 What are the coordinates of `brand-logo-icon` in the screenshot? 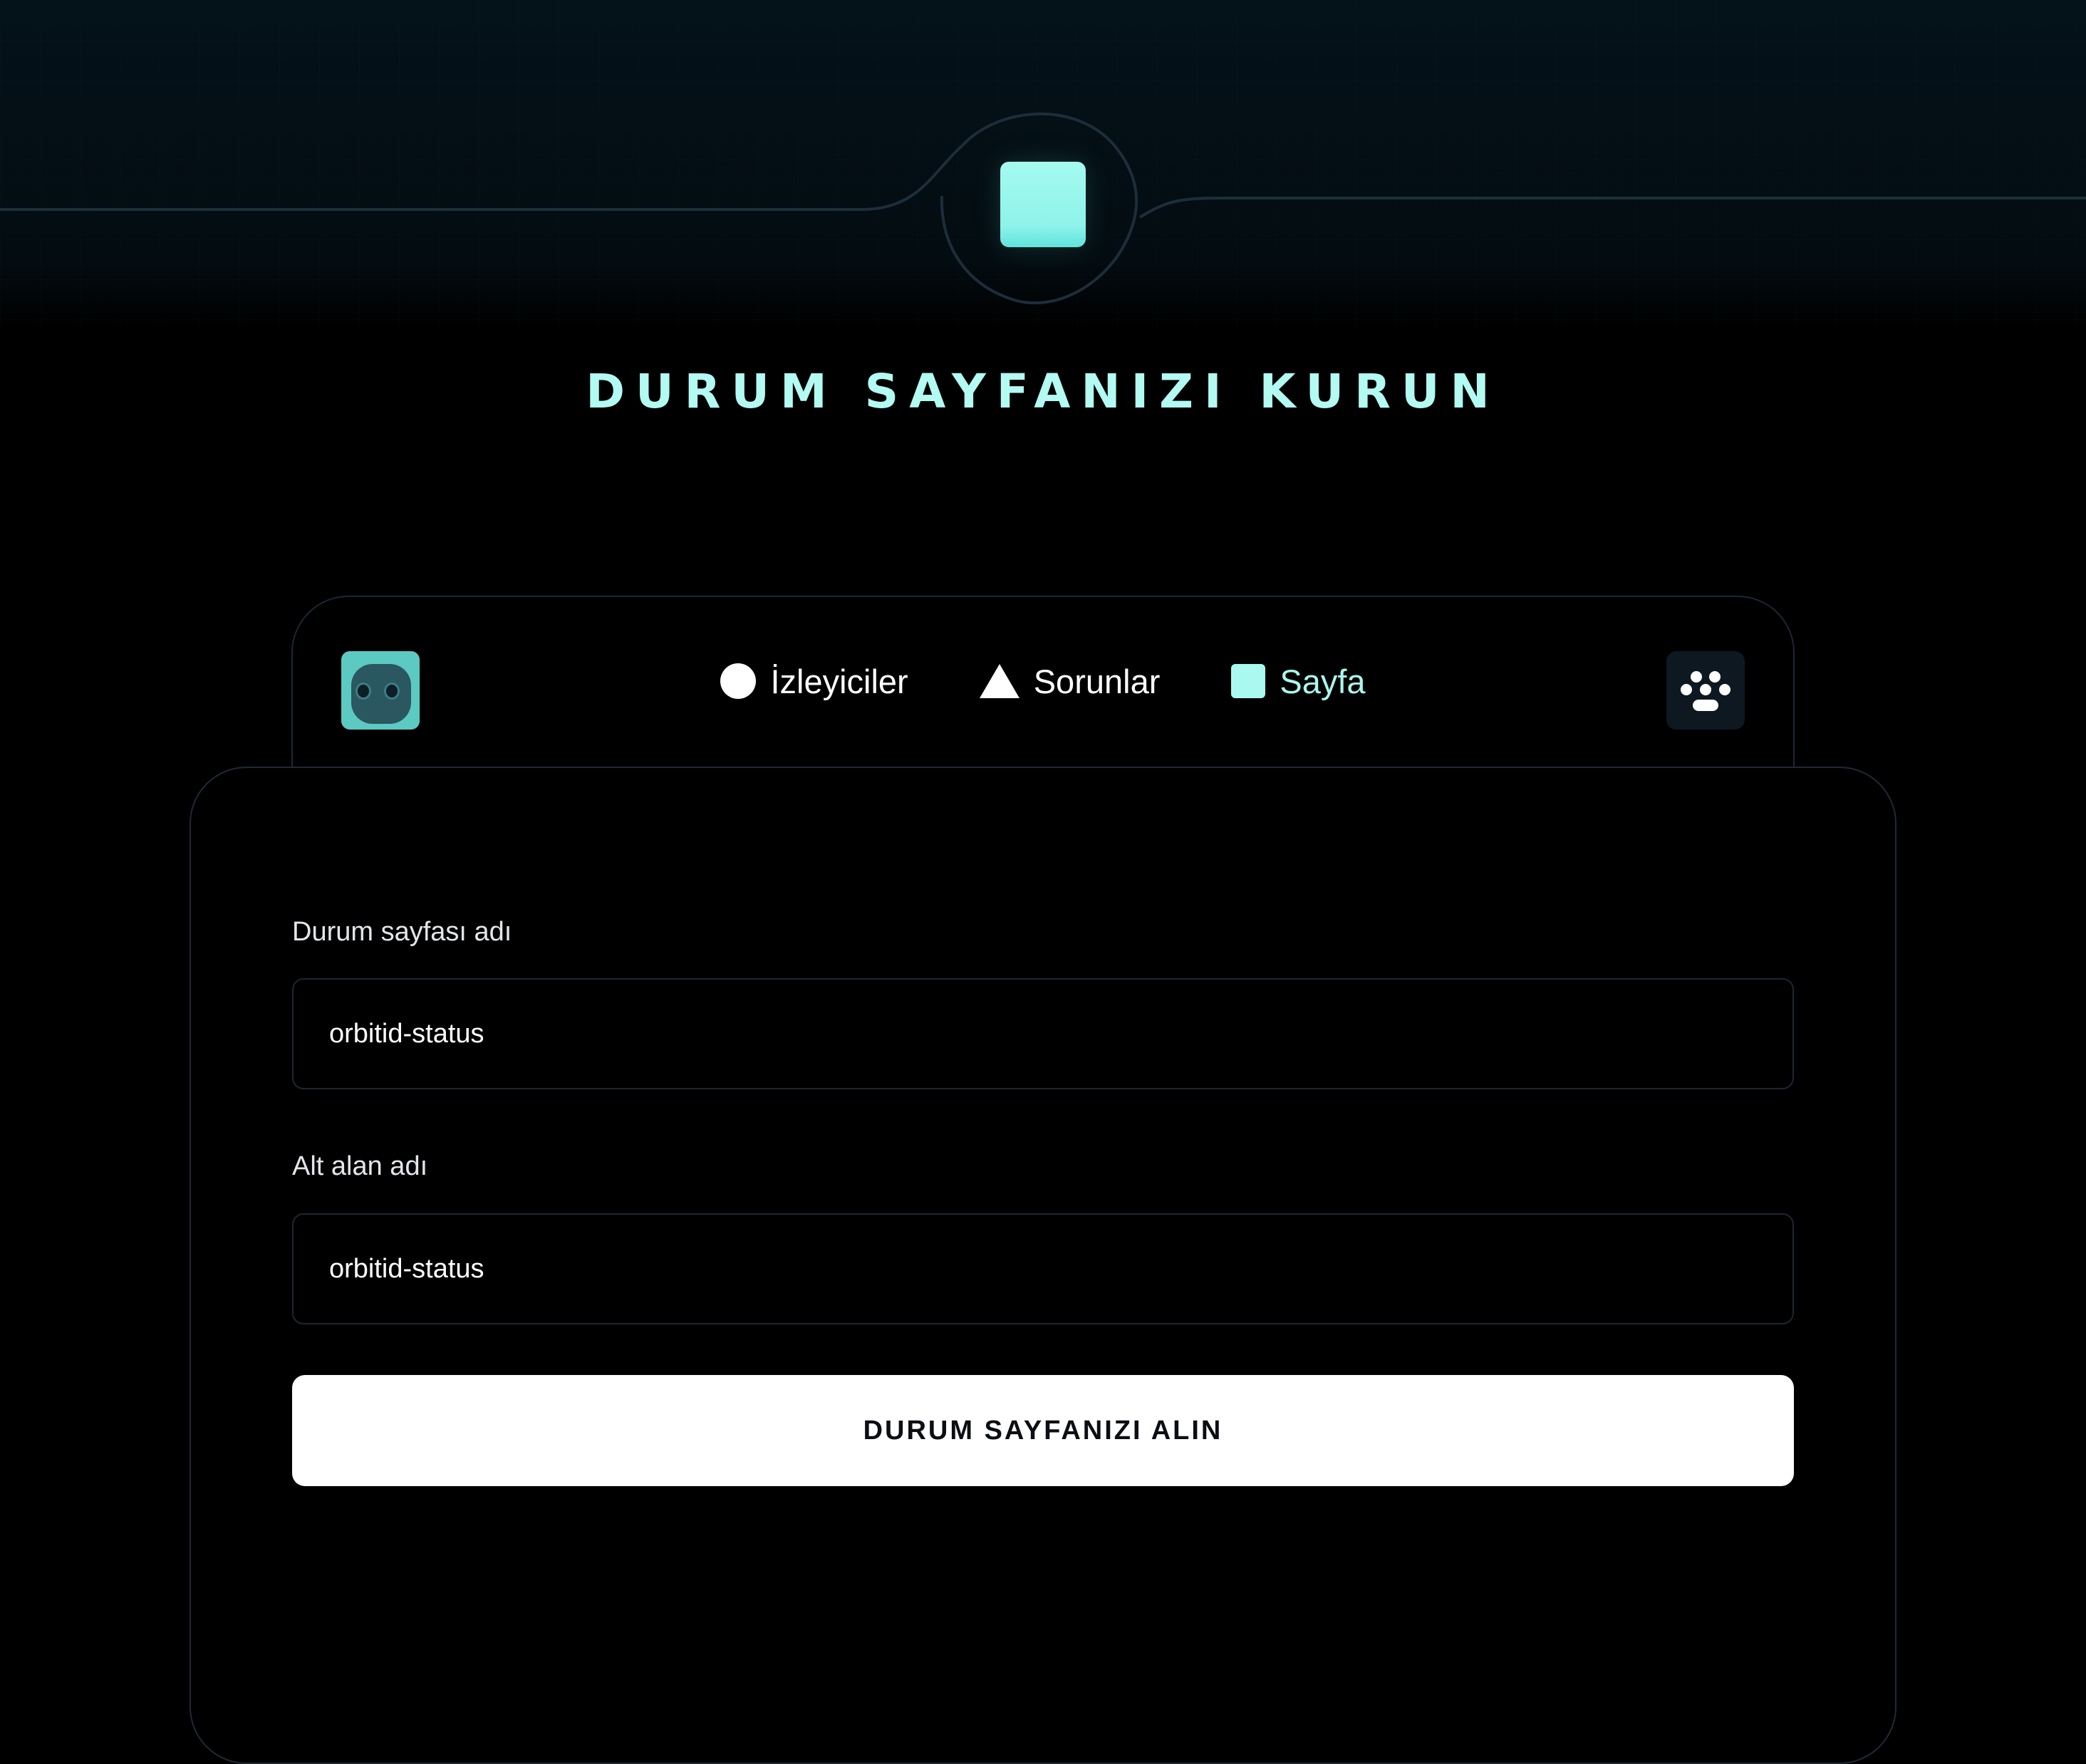 It's located at (1043, 204).